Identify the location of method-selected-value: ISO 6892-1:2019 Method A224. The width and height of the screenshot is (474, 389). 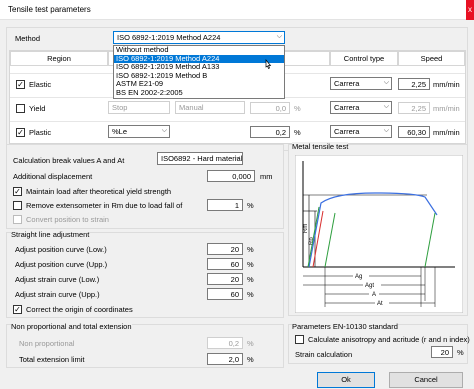
(169, 37).